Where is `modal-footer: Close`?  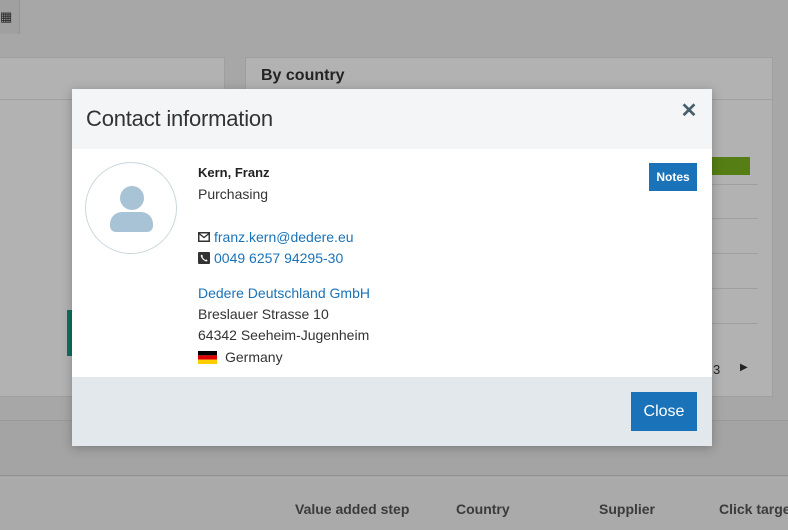 modal-footer: Close is located at coordinates (392, 411).